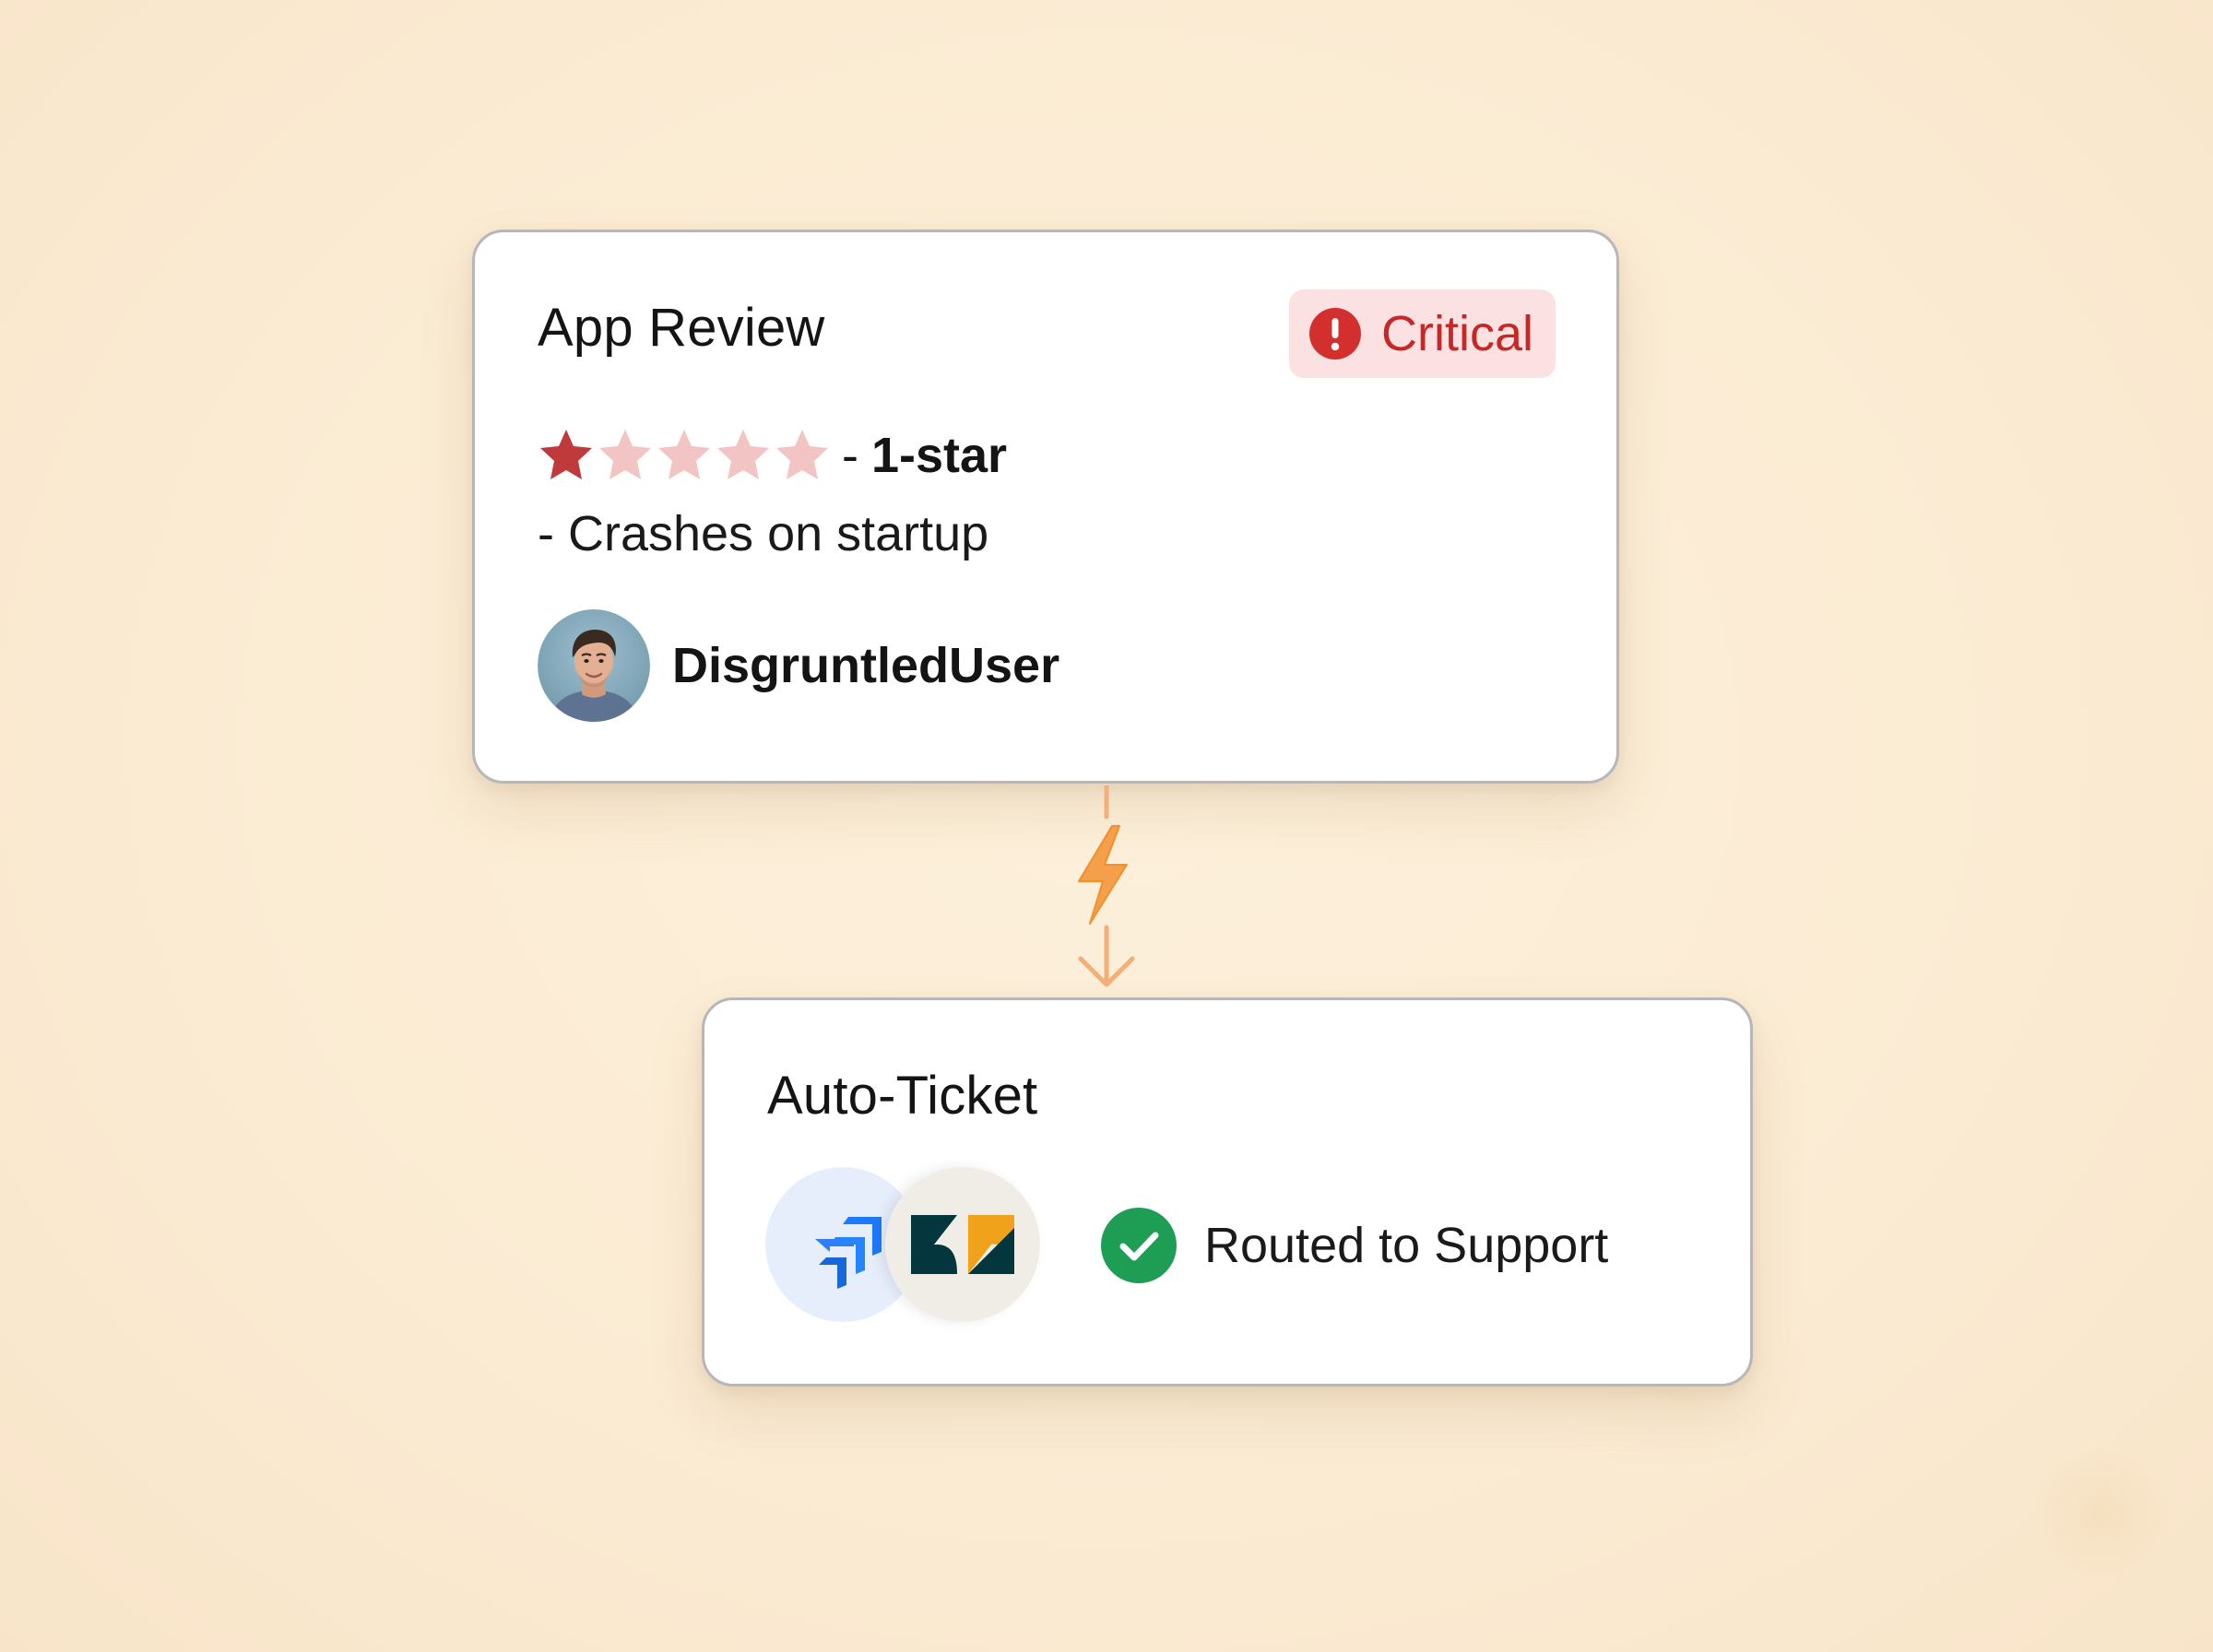  What do you see at coordinates (1334, 334) in the screenshot?
I see `exclamation-circle-icon` at bounding box center [1334, 334].